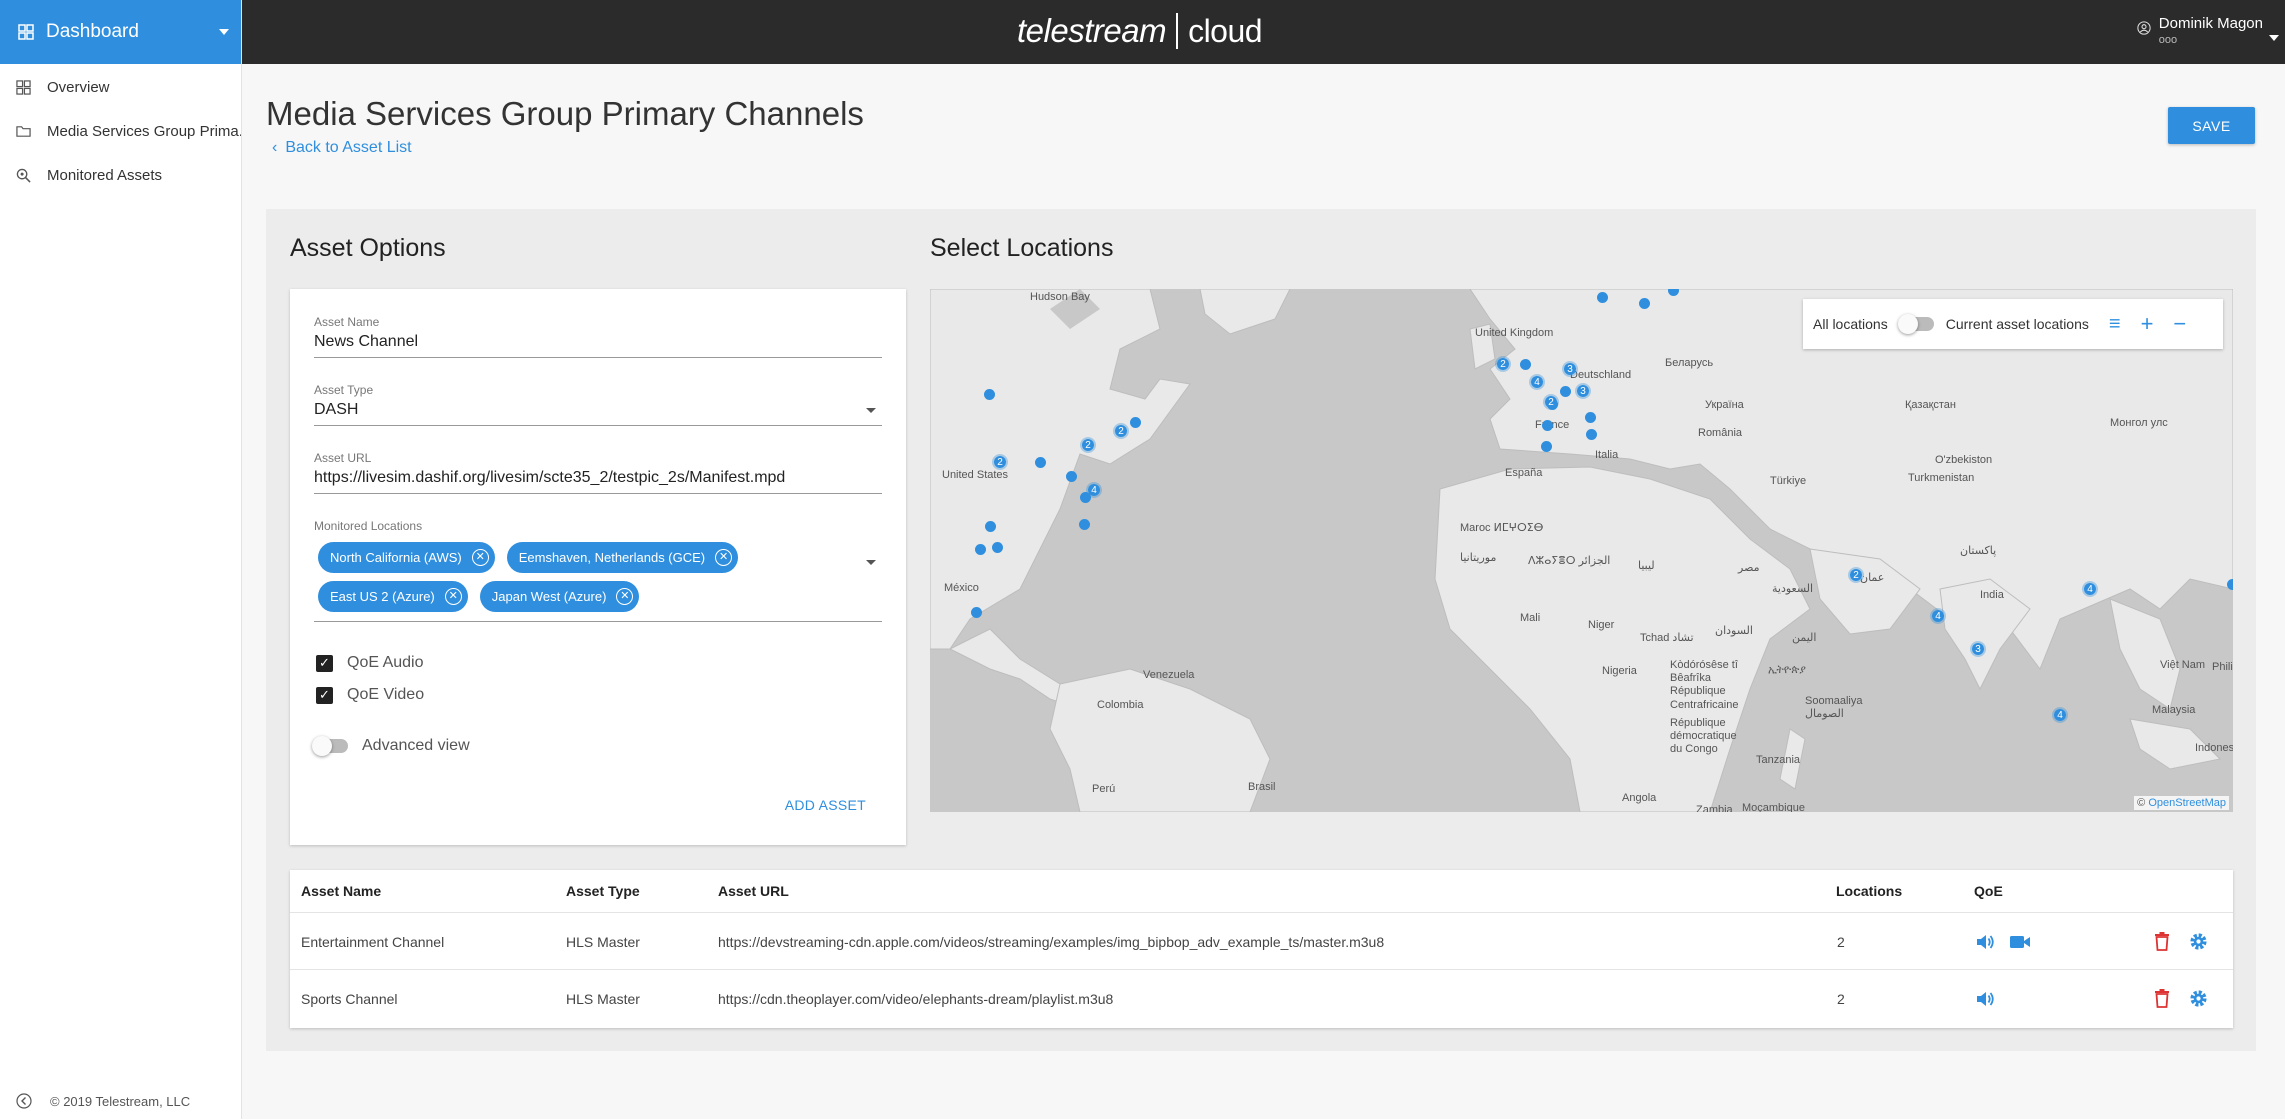 The width and height of the screenshot is (2285, 1119). Describe the element at coordinates (1988, 891) in the screenshot. I see `col-header-qoe: QoE` at that location.